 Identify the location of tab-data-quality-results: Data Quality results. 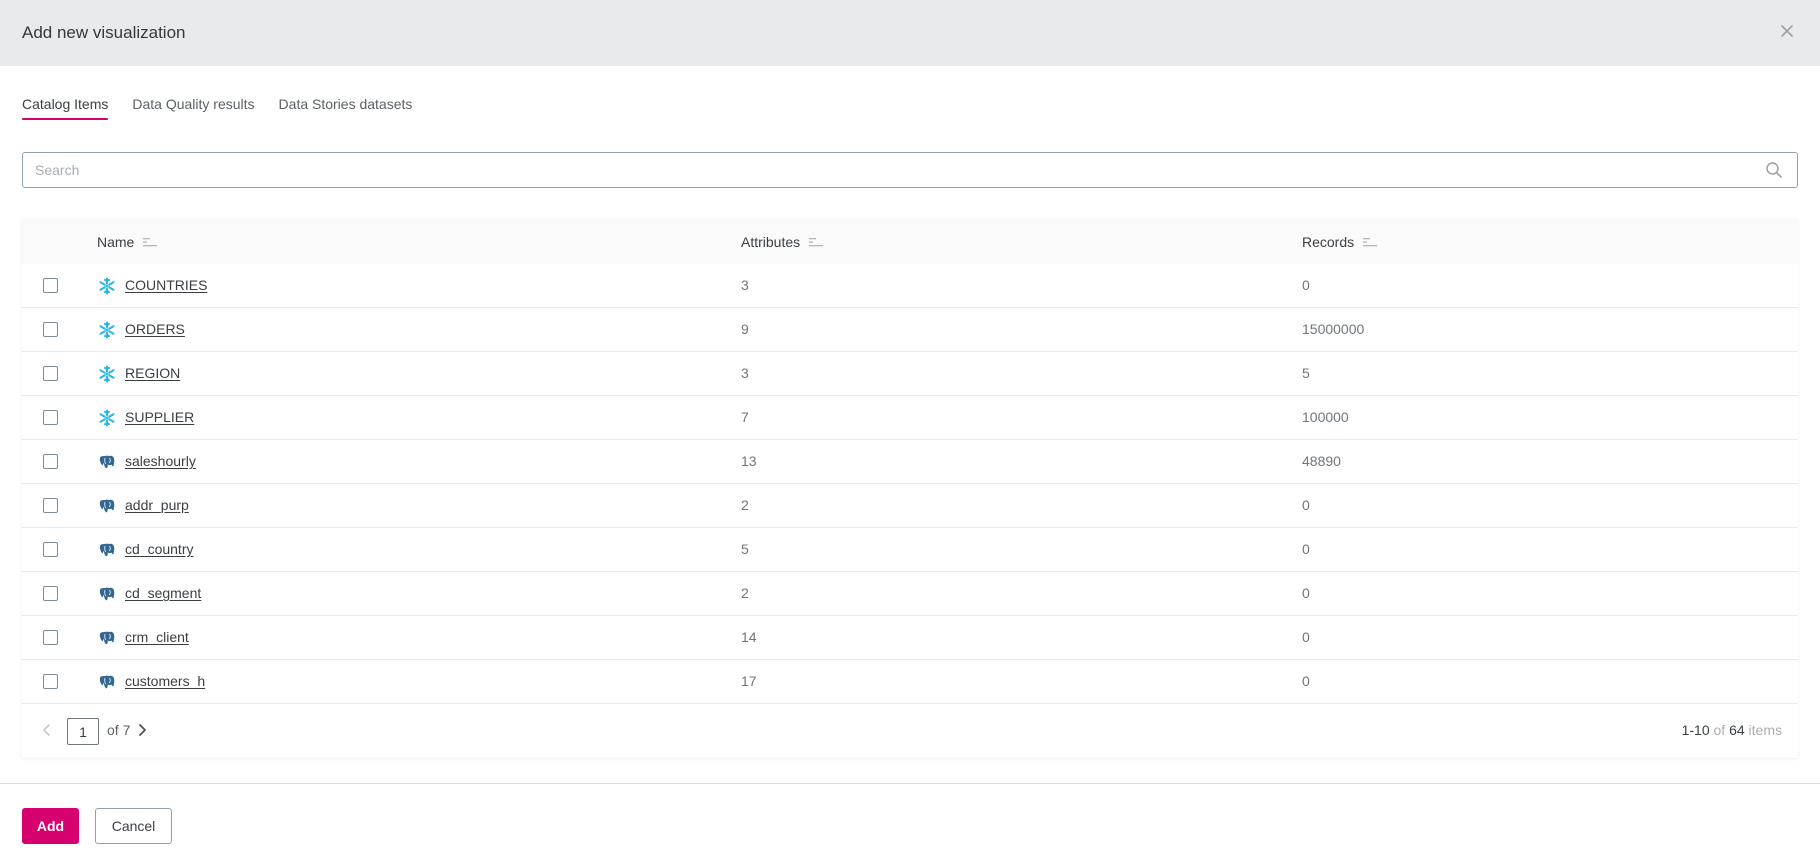
(193, 107).